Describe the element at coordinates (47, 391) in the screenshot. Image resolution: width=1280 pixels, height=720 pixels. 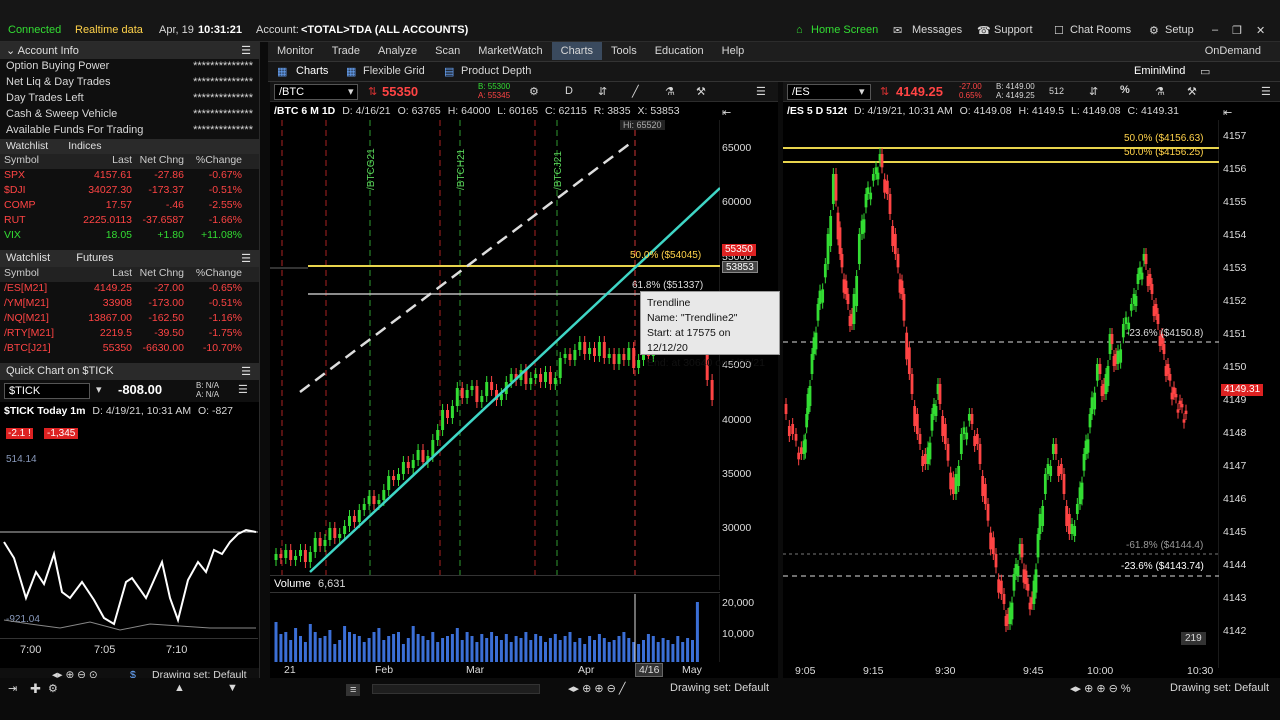
I see `quick-chart-symbol-input: $TICK` at that location.